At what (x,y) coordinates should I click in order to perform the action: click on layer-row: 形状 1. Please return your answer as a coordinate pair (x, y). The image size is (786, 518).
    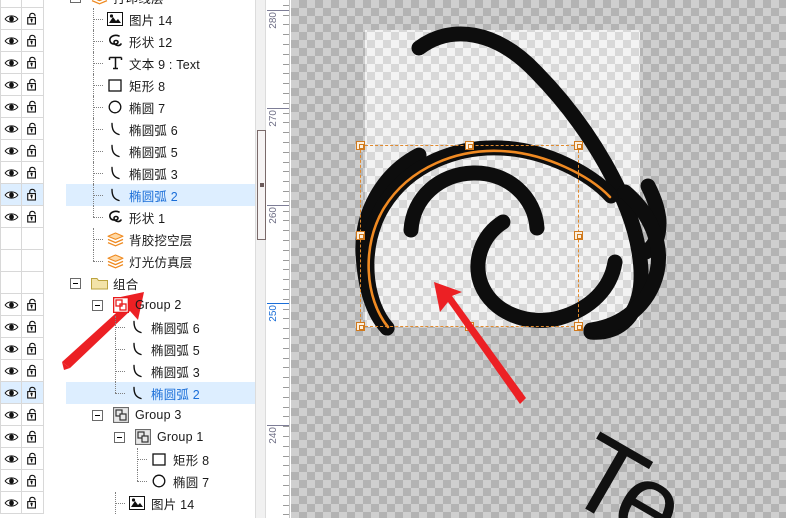
    Looking at the image, I should click on (127, 217).